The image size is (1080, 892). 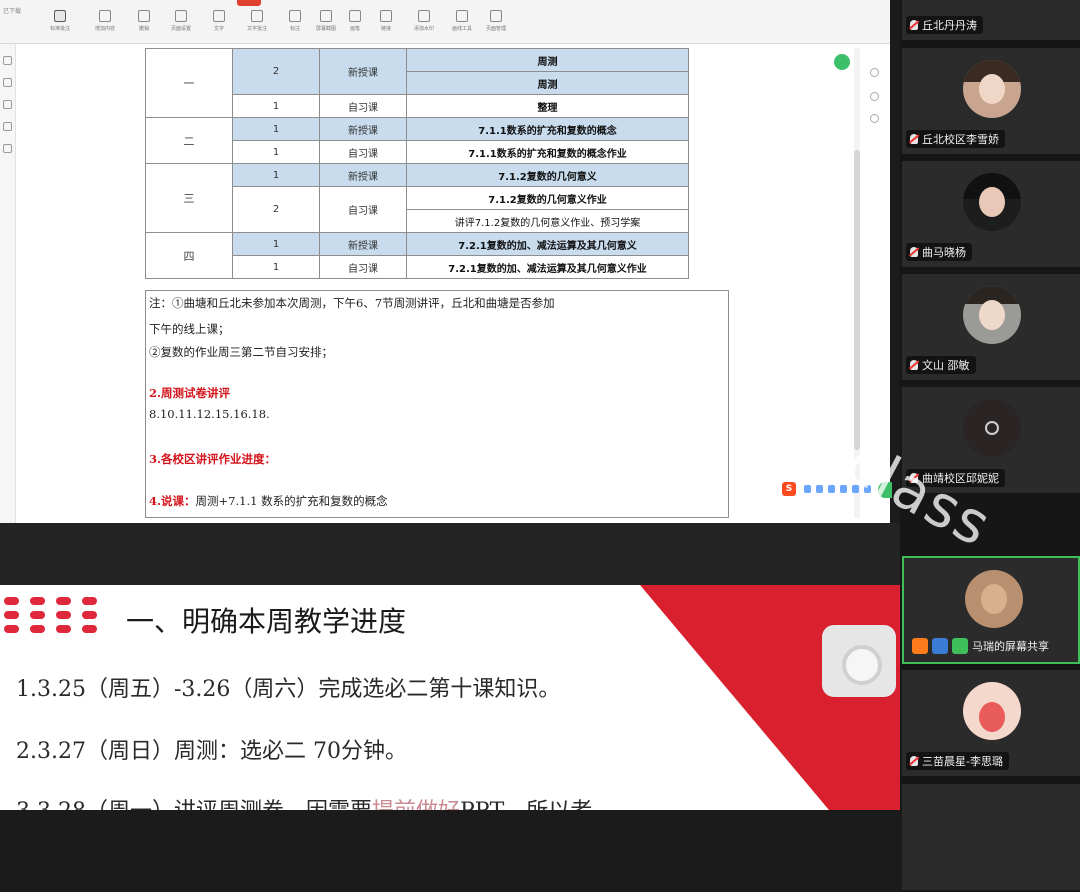 What do you see at coordinates (326, 25) in the screenshot?
I see `toolbar-button-screenshot: 屏幕截图` at bounding box center [326, 25].